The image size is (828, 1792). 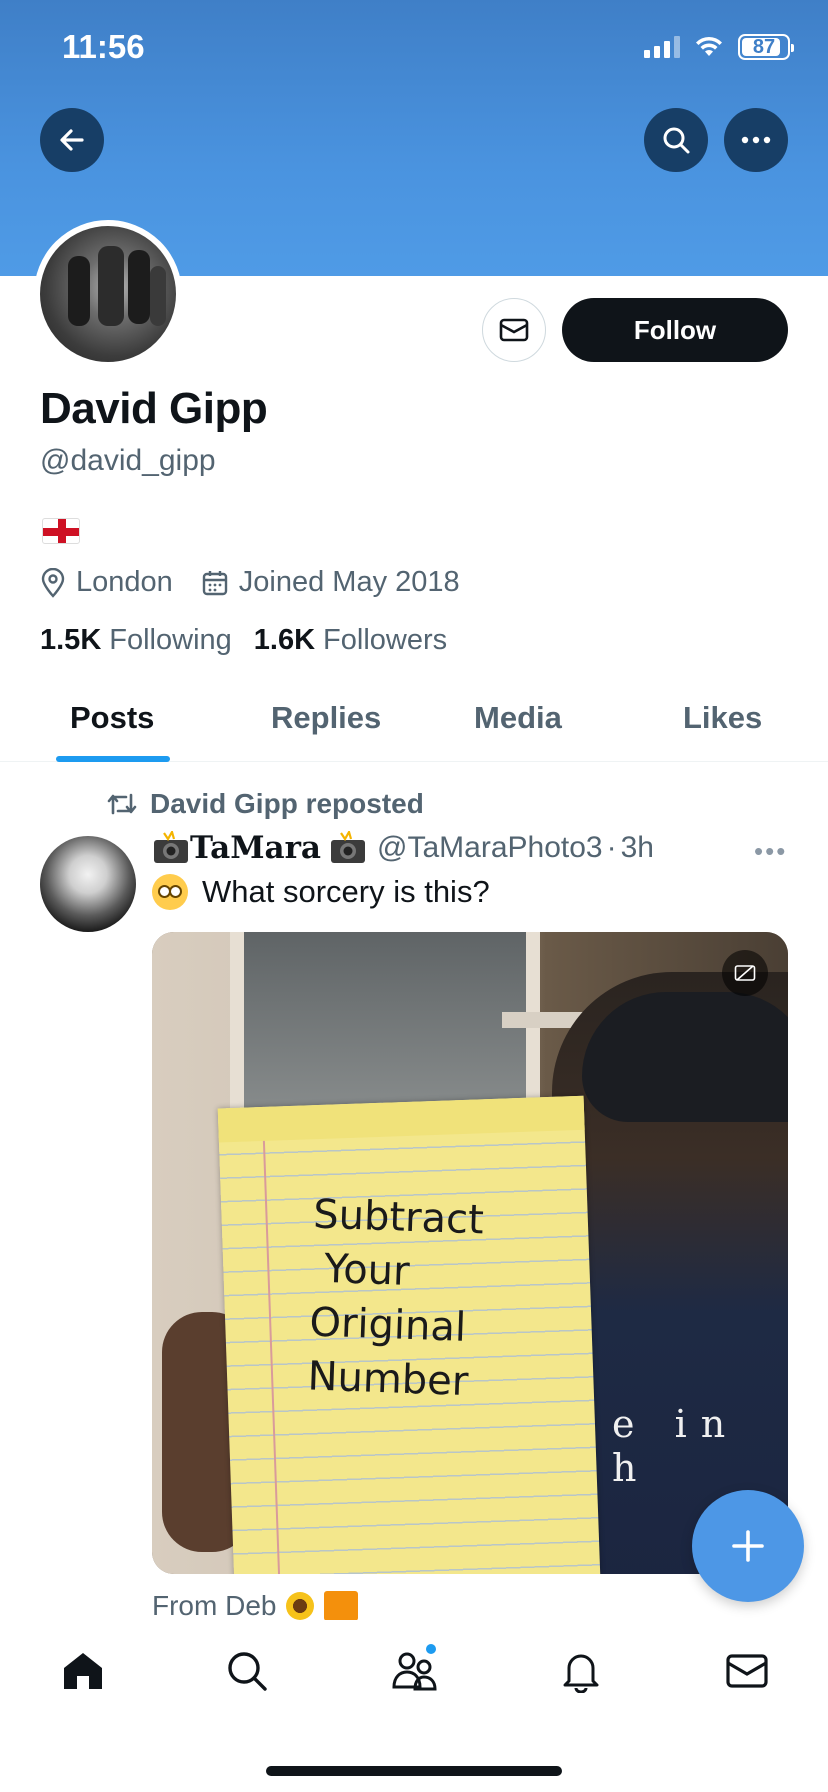 What do you see at coordinates (88, 884) in the screenshot?
I see `post-author-avatar` at bounding box center [88, 884].